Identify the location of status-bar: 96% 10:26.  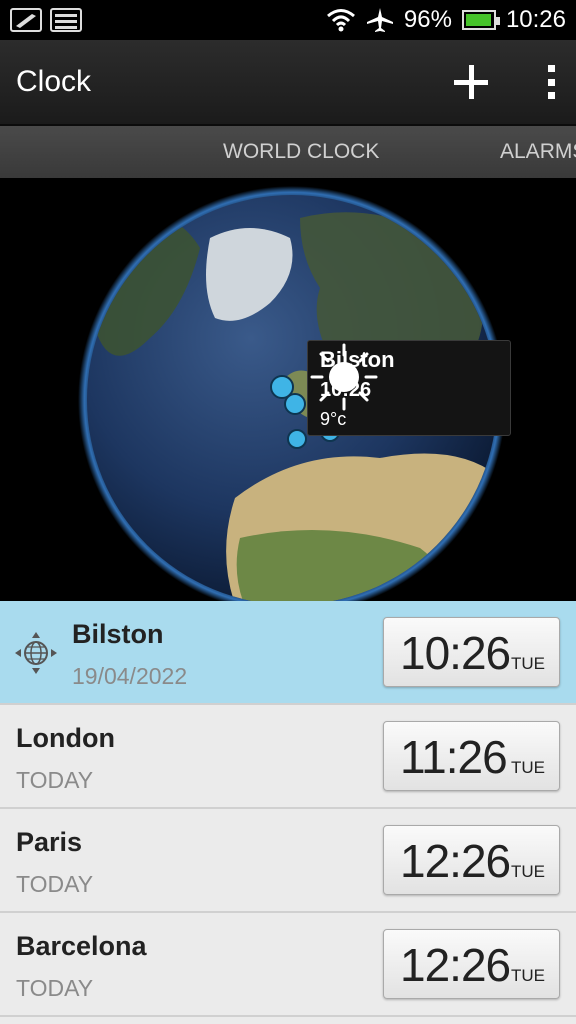
(288, 20).